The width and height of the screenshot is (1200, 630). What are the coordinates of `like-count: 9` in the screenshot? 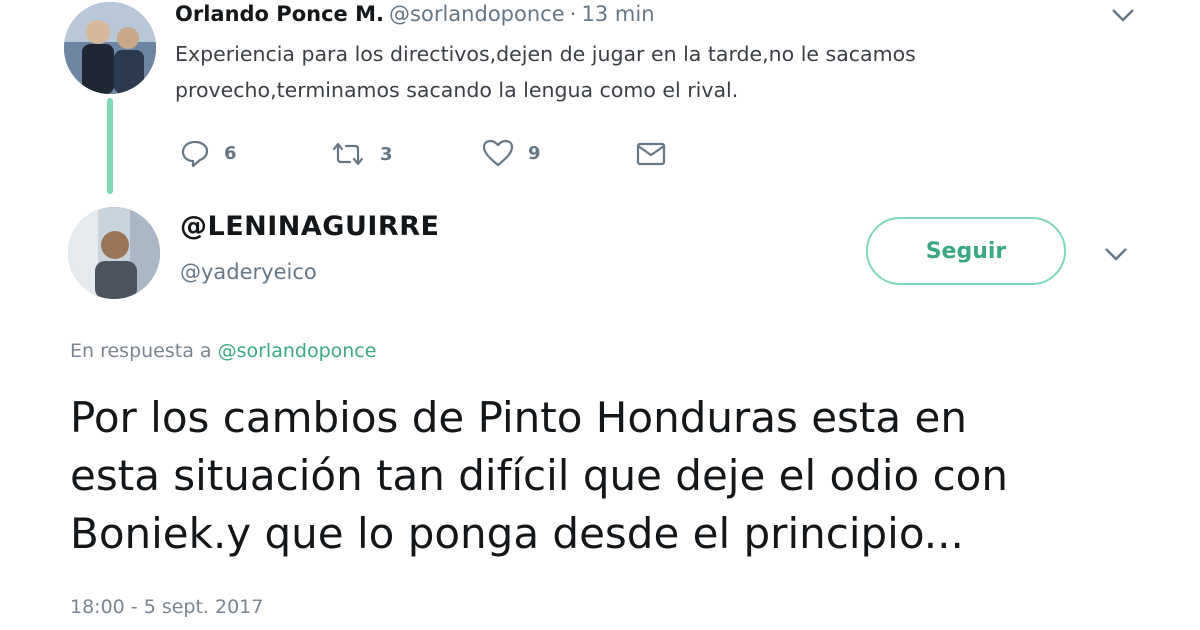 It's located at (534, 153).